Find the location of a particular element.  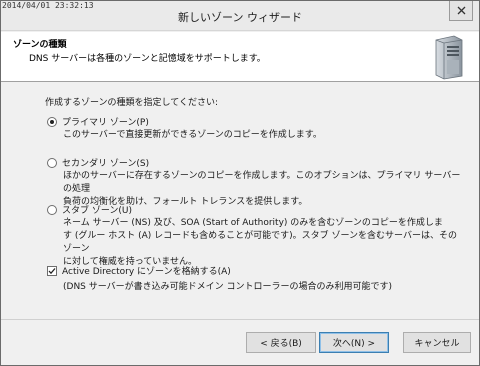

server-icon is located at coordinates (449, 57).